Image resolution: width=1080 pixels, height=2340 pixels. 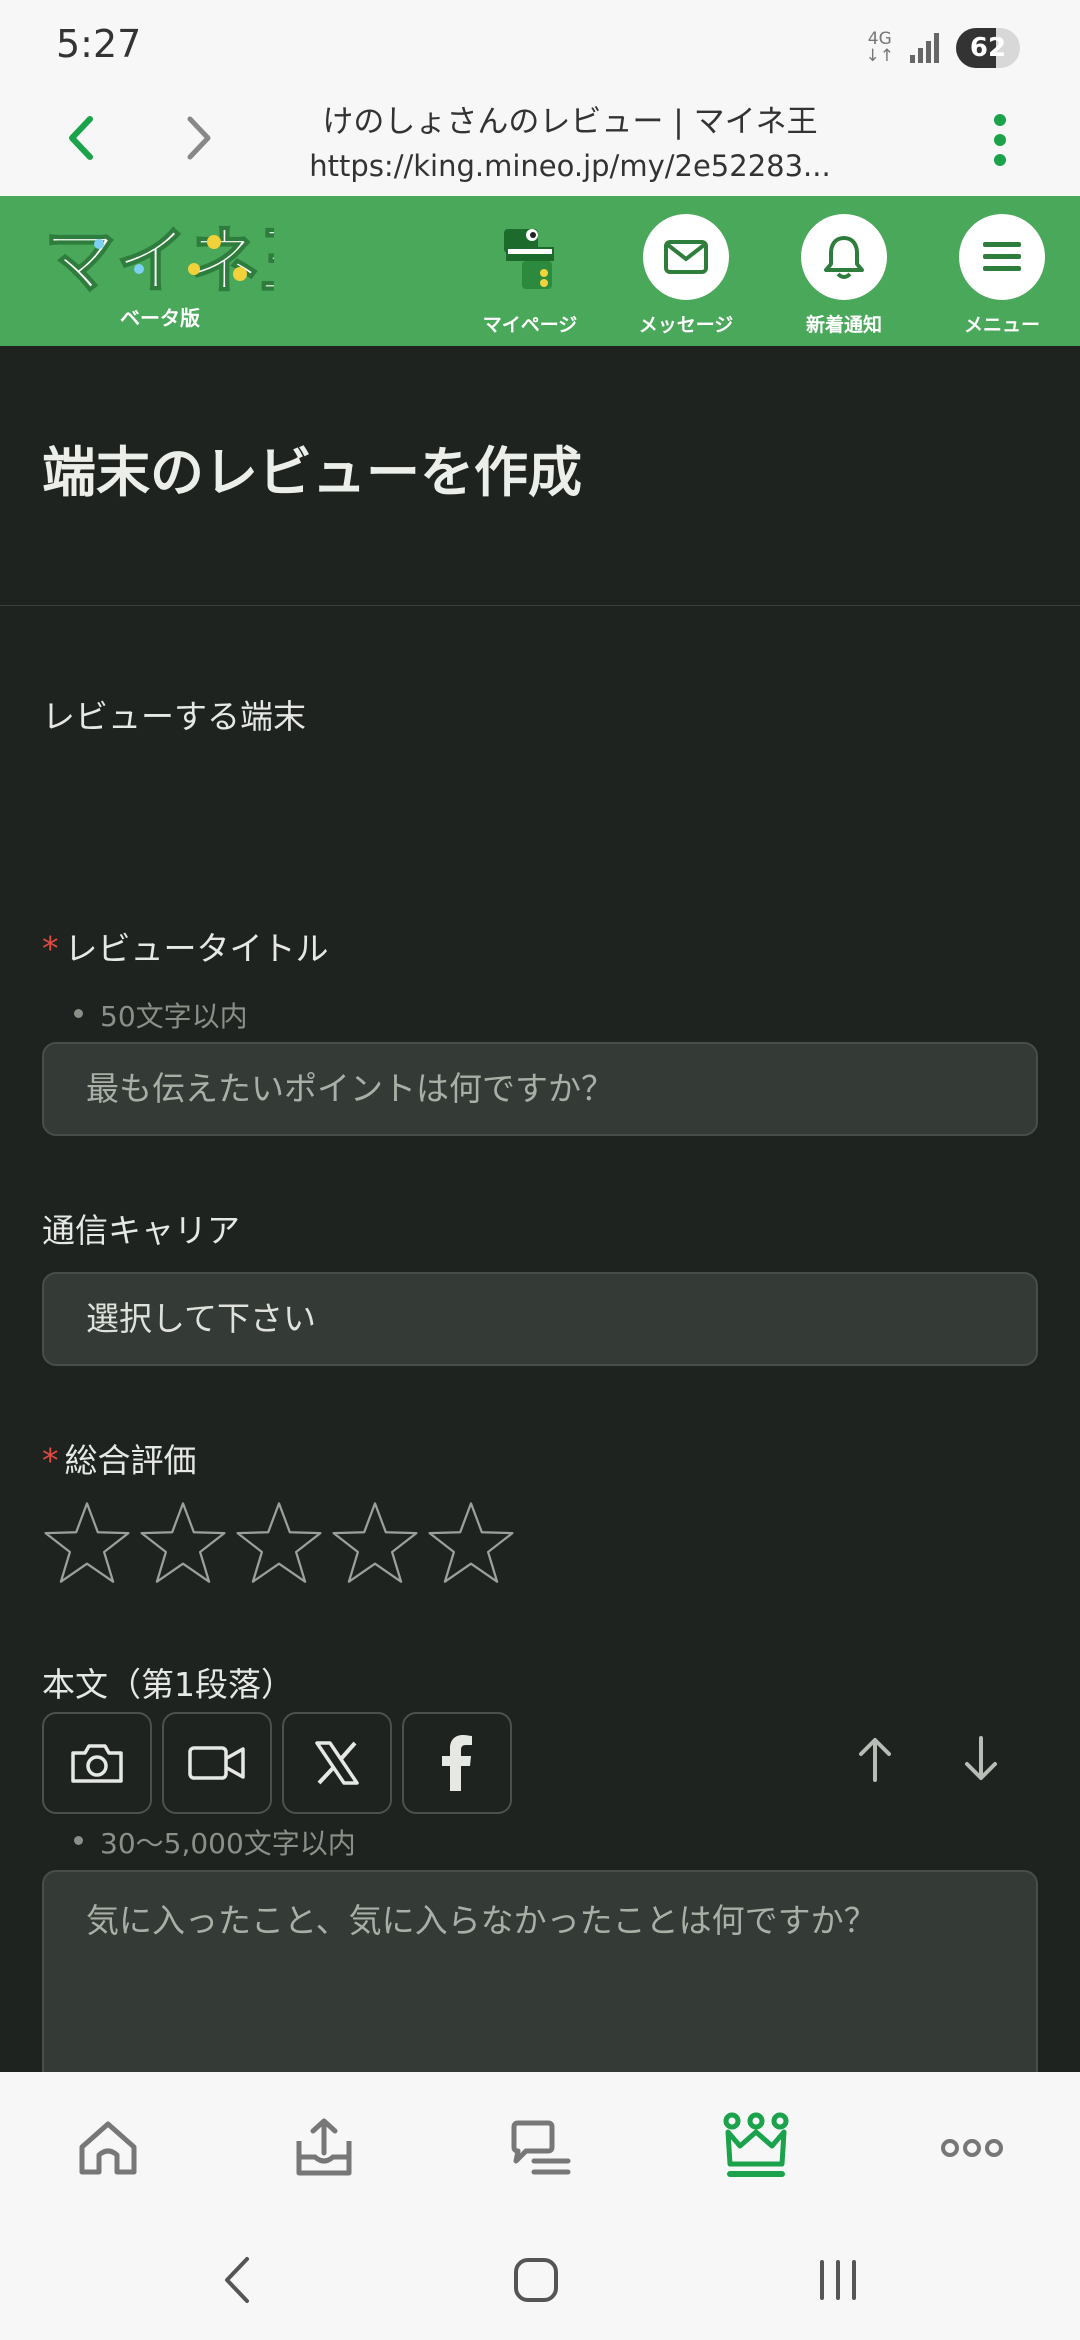 What do you see at coordinates (530, 325) in the screenshot?
I see `header-mypage-label: マイページ` at bounding box center [530, 325].